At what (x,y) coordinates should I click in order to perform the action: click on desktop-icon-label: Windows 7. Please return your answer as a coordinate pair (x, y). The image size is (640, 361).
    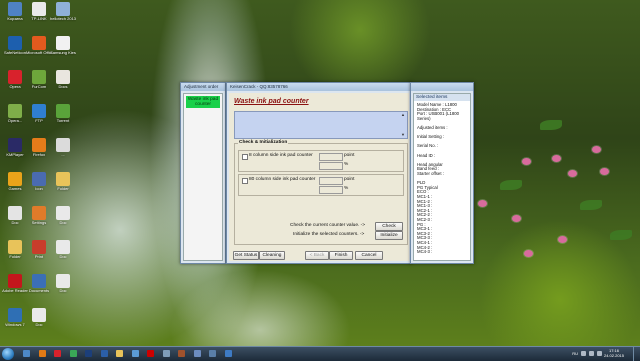
    Looking at the image, I should click on (15, 325).